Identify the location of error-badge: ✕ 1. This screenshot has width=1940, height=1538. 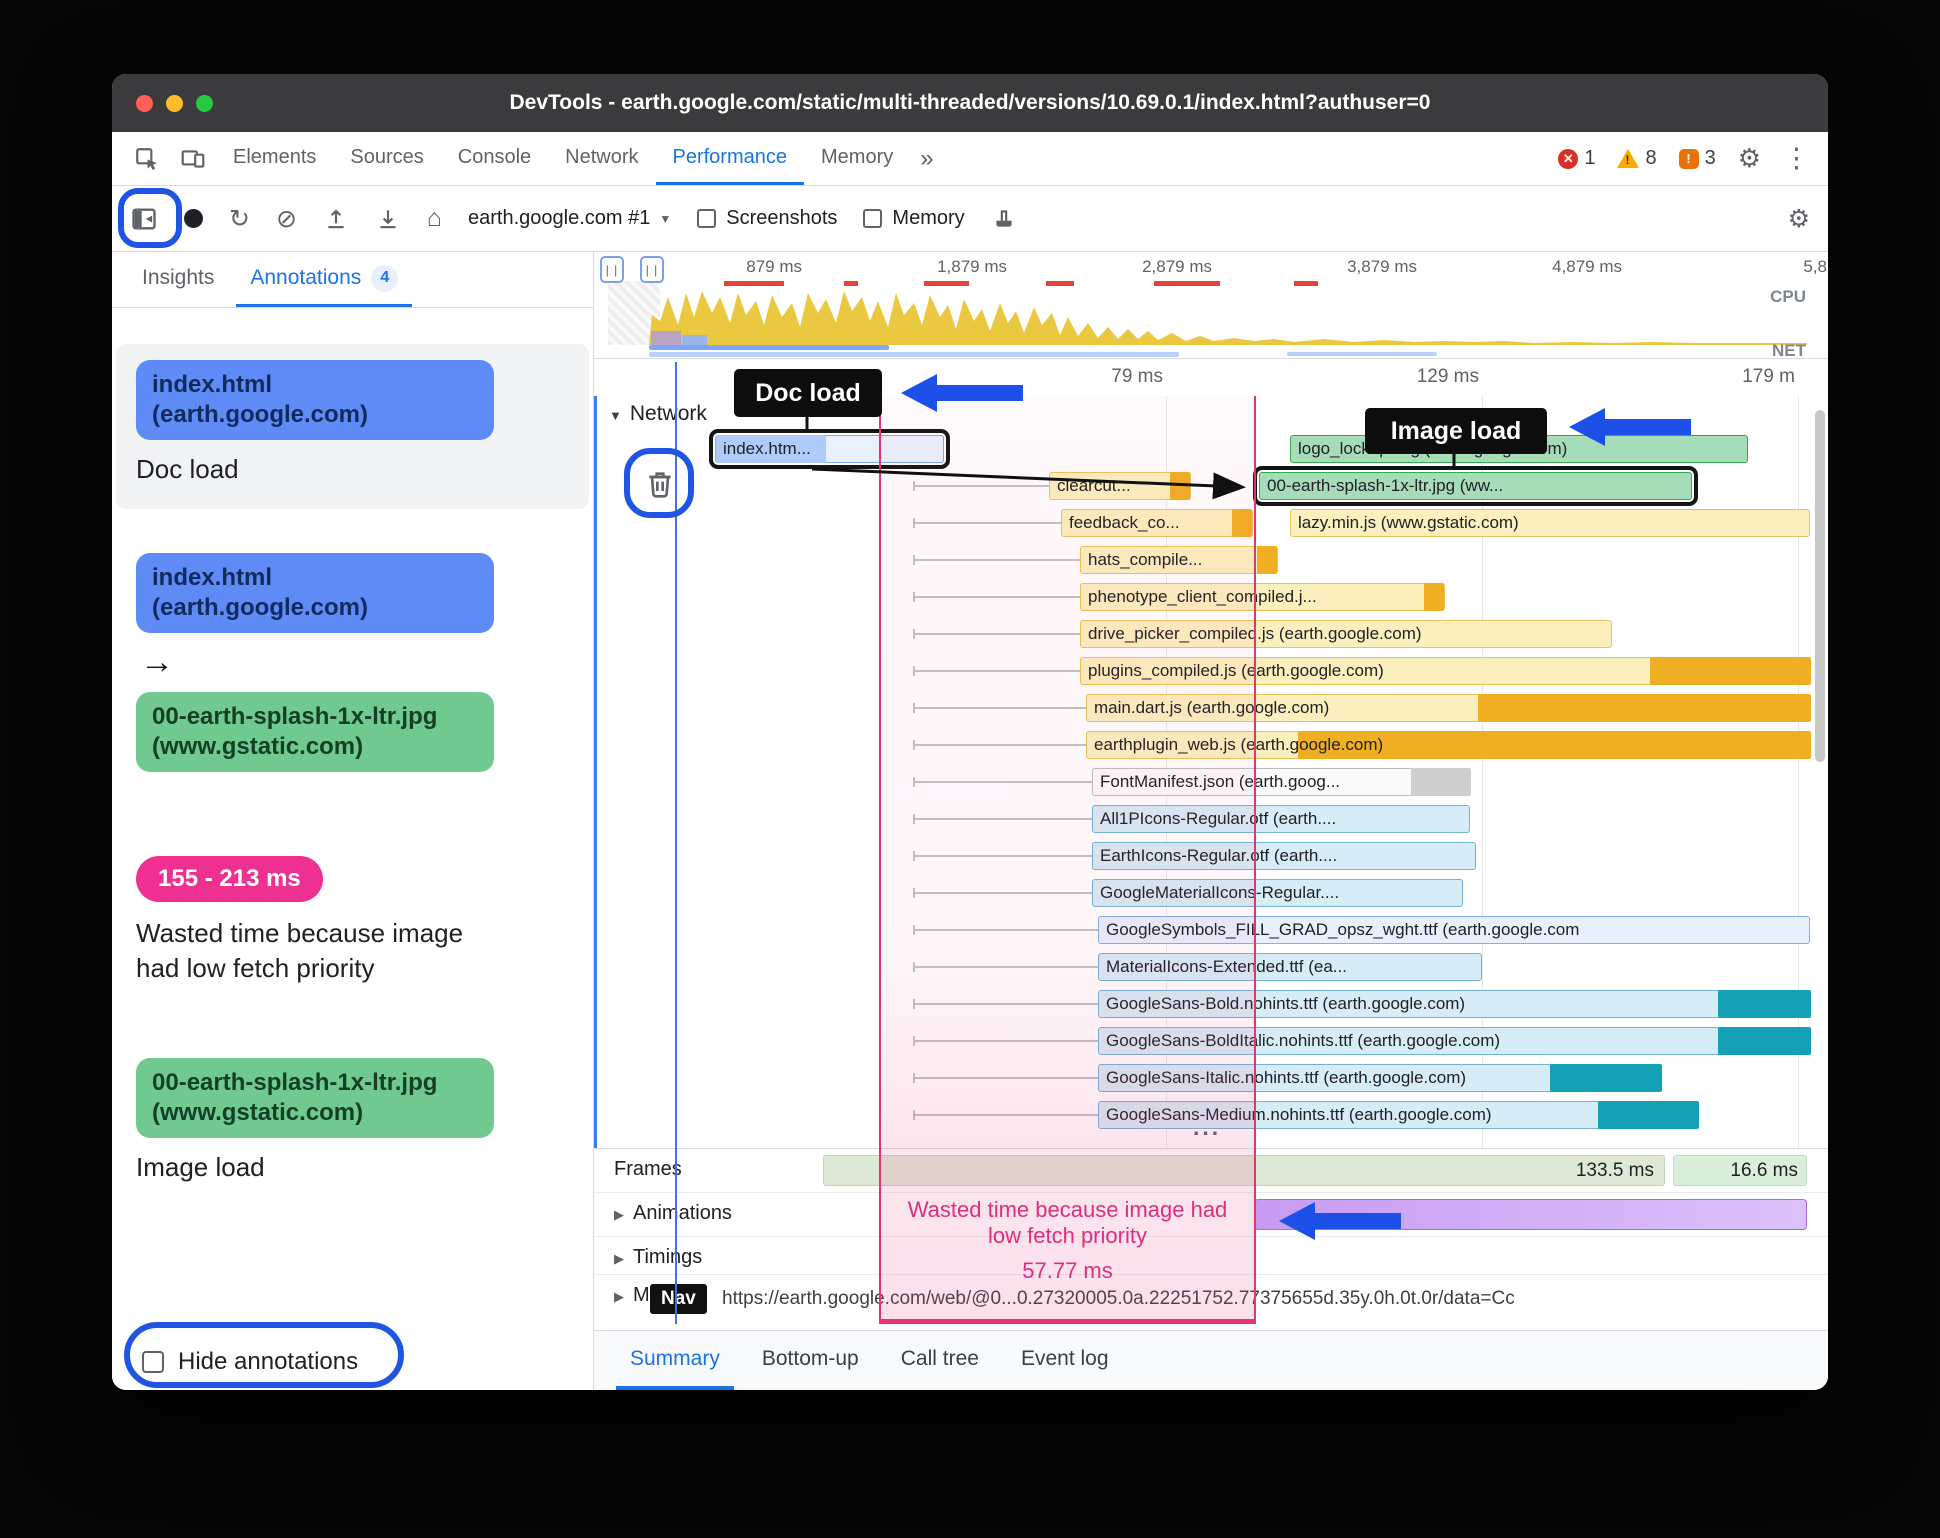
(1576, 158).